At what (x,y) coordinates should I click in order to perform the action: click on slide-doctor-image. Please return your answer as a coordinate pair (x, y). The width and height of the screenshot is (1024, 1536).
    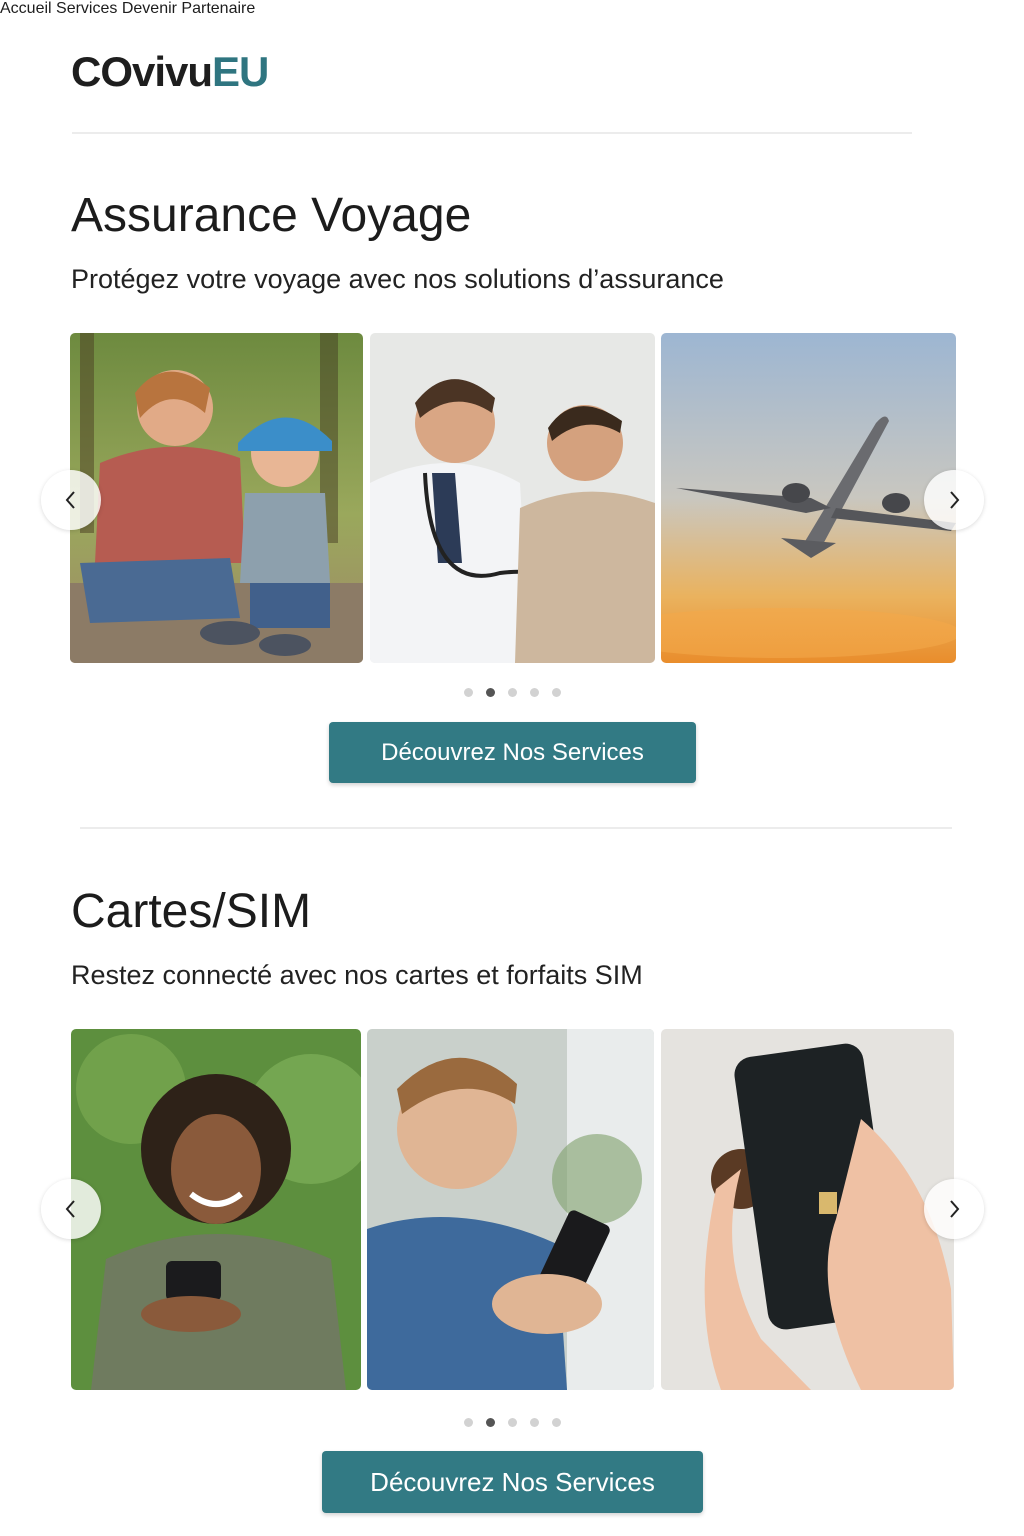
    Looking at the image, I should click on (512, 498).